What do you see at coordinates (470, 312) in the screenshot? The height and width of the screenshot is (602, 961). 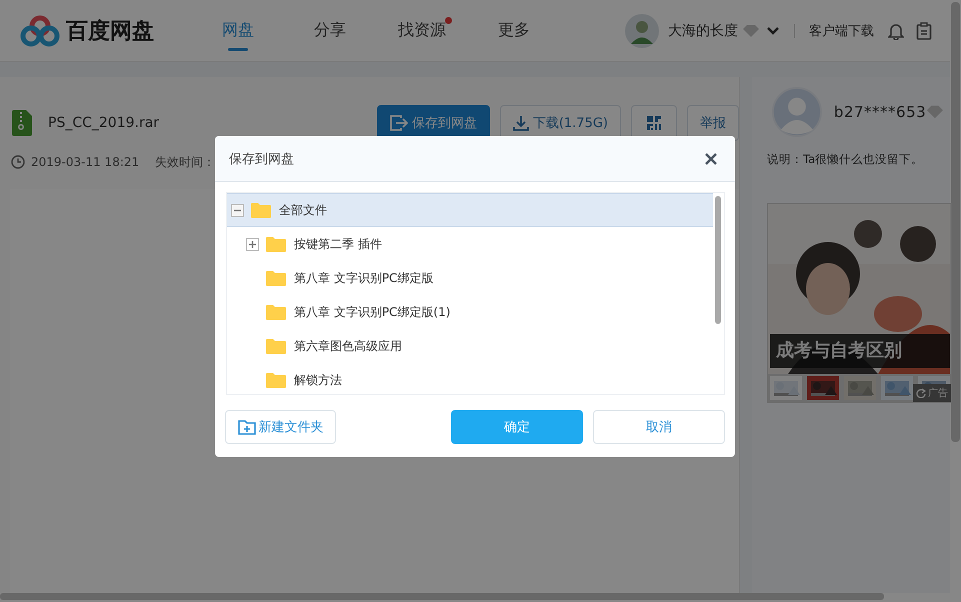 I see `folder-row: 第八章 文字识别PC绑定版(1)` at bounding box center [470, 312].